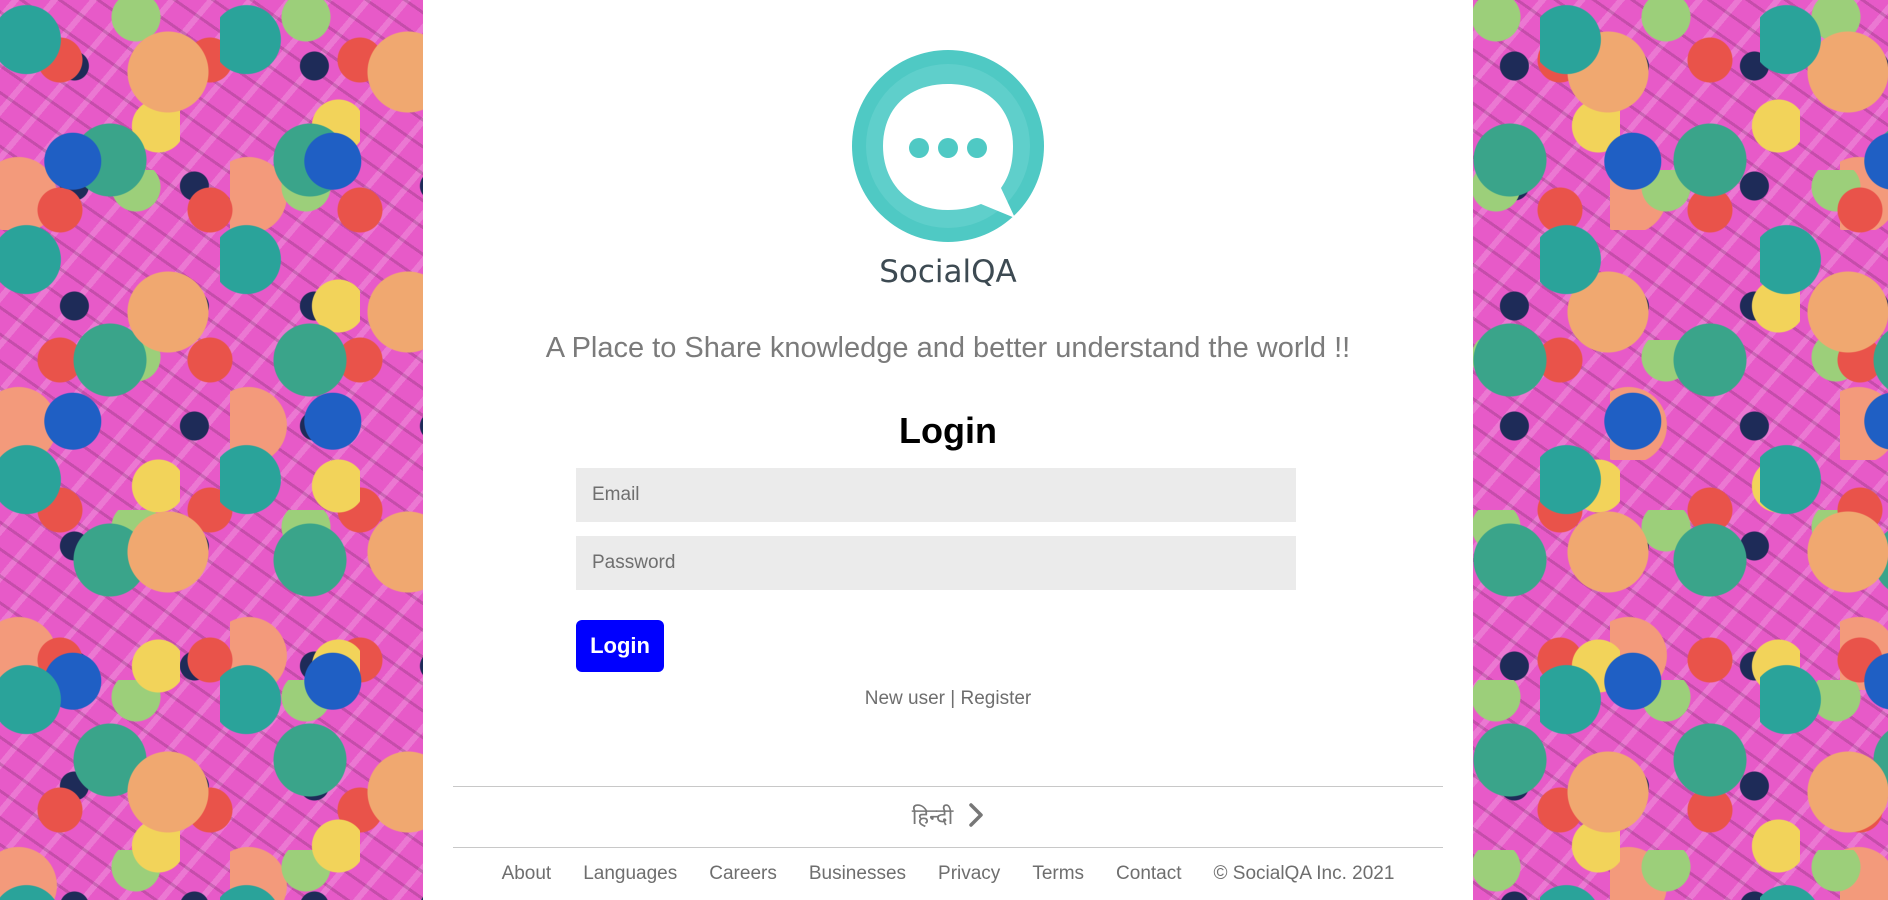 The width and height of the screenshot is (1888, 900). I want to click on footer-link-languages: Languages, so click(630, 873).